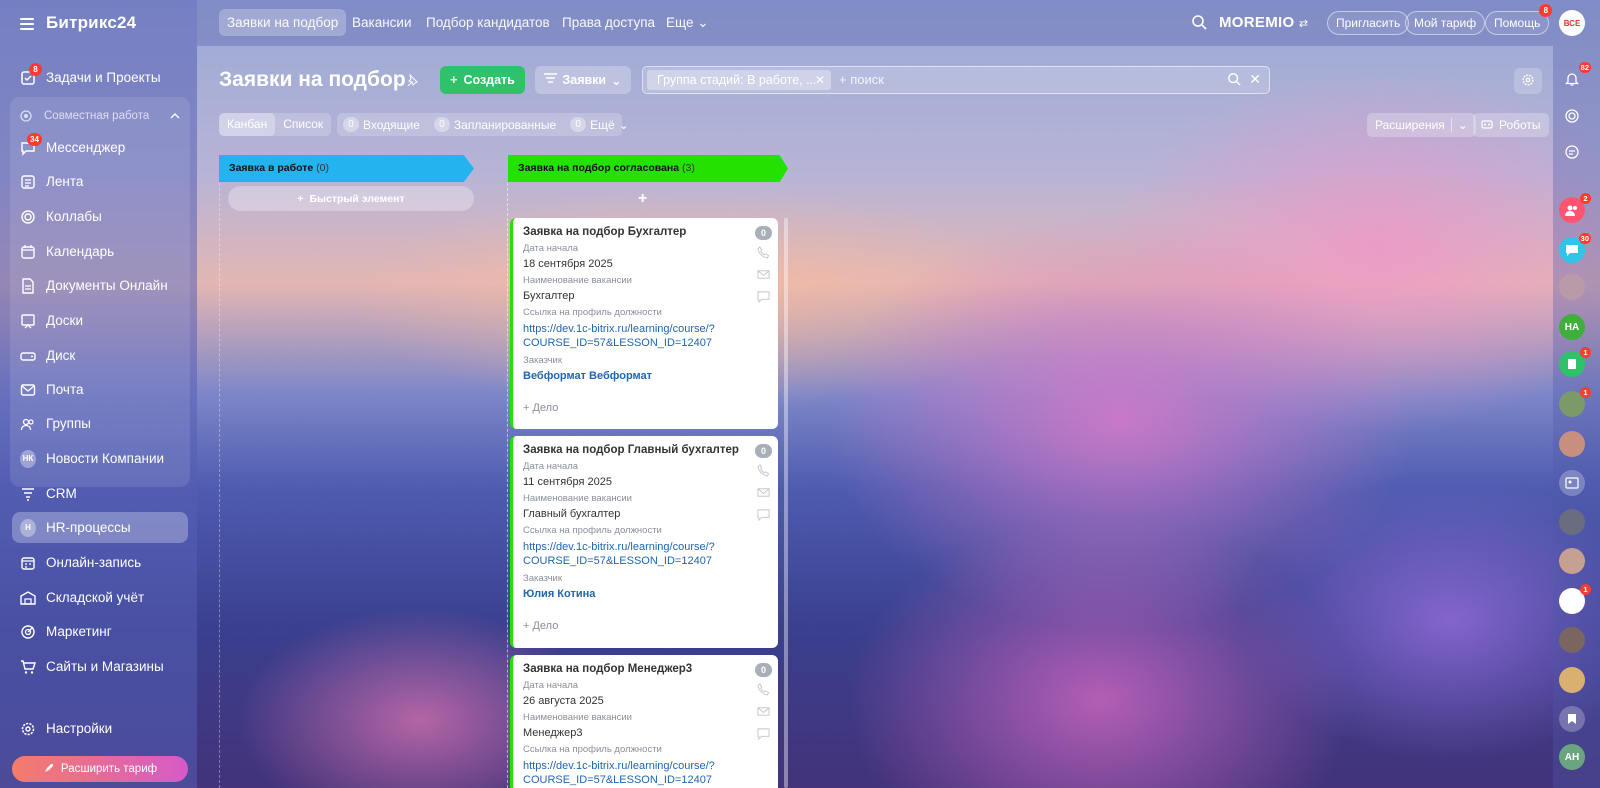 The height and width of the screenshot is (788, 1600). I want to click on client-link: Вебформат Вебформат, so click(650, 376).